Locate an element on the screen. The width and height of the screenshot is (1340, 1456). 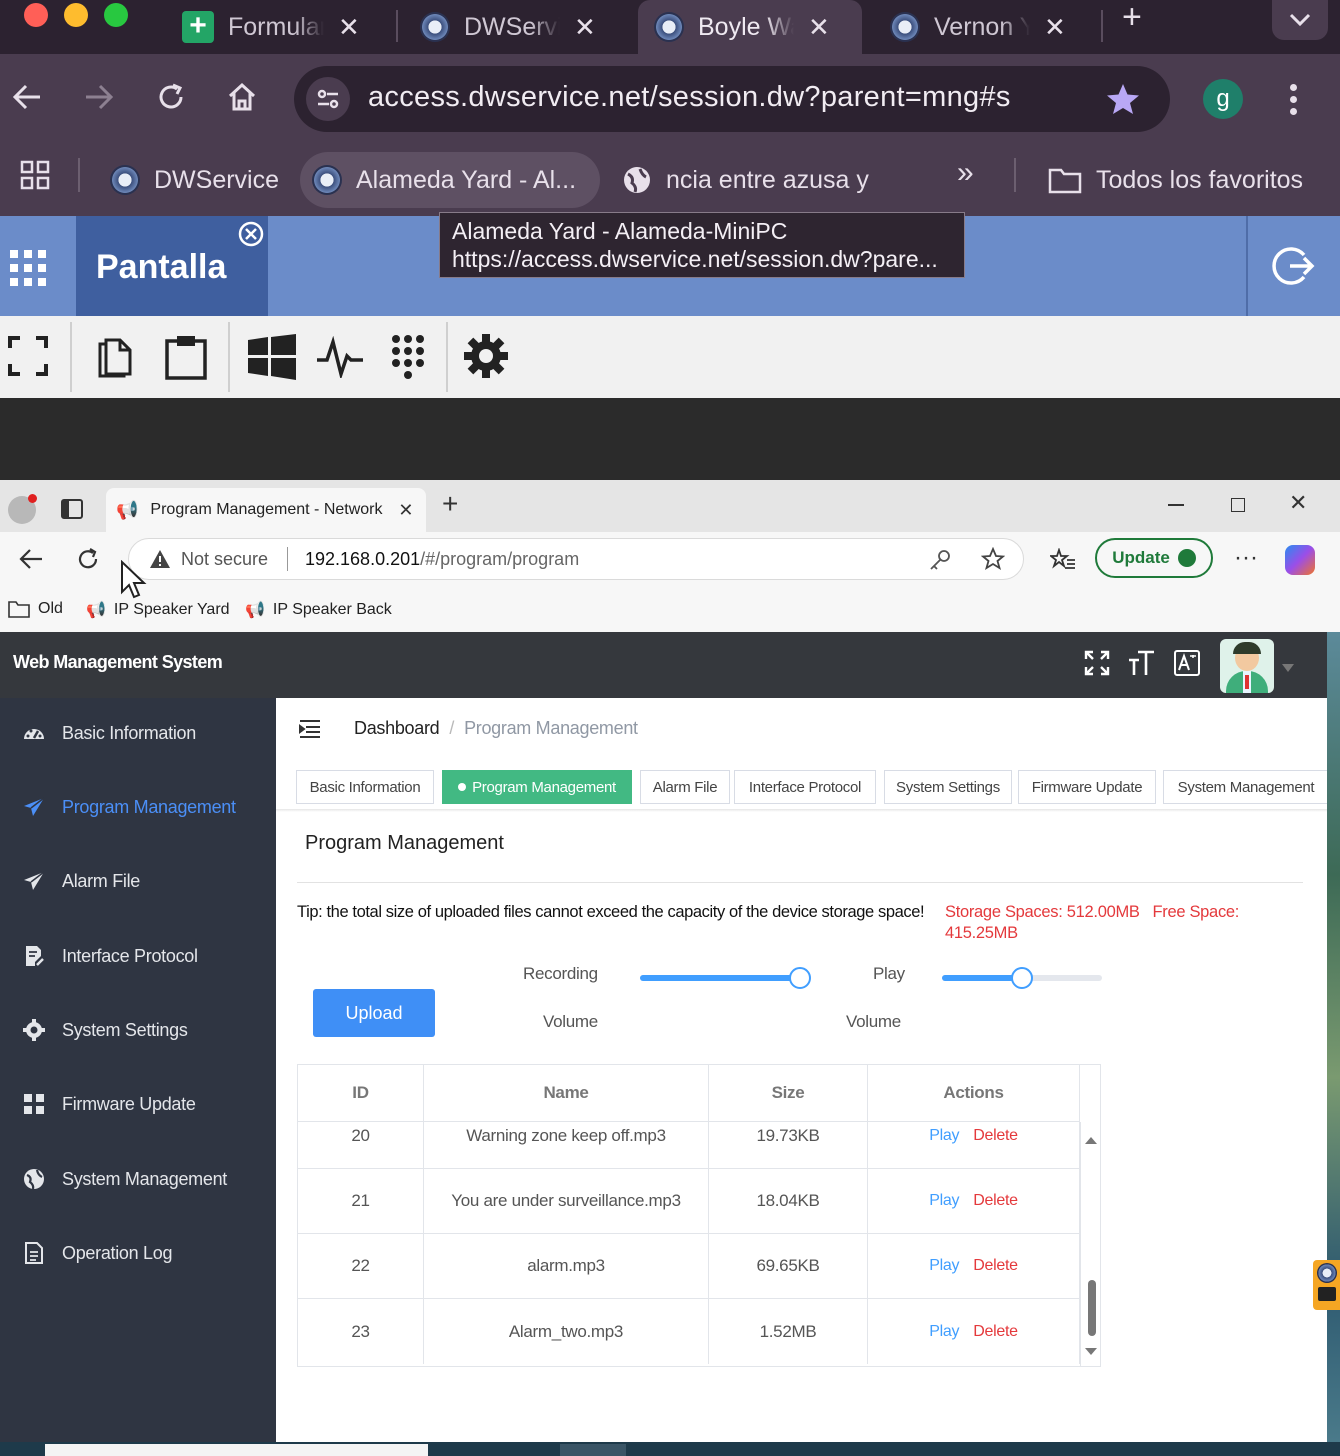
key-icon is located at coordinates (940, 560).